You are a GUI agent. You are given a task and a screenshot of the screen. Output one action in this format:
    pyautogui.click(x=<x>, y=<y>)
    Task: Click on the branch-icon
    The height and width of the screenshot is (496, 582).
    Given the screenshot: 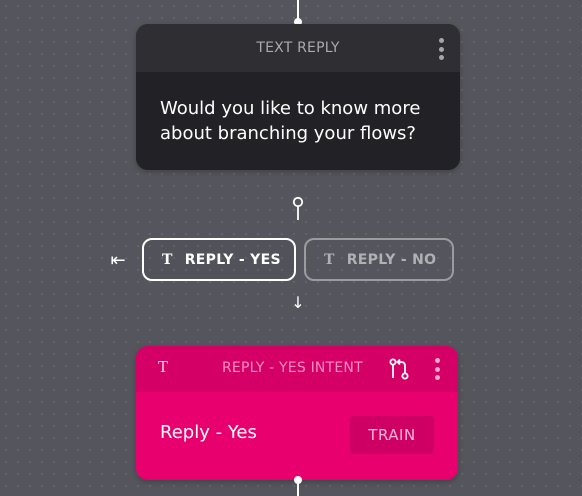 What is the action you would take?
    pyautogui.click(x=399, y=369)
    